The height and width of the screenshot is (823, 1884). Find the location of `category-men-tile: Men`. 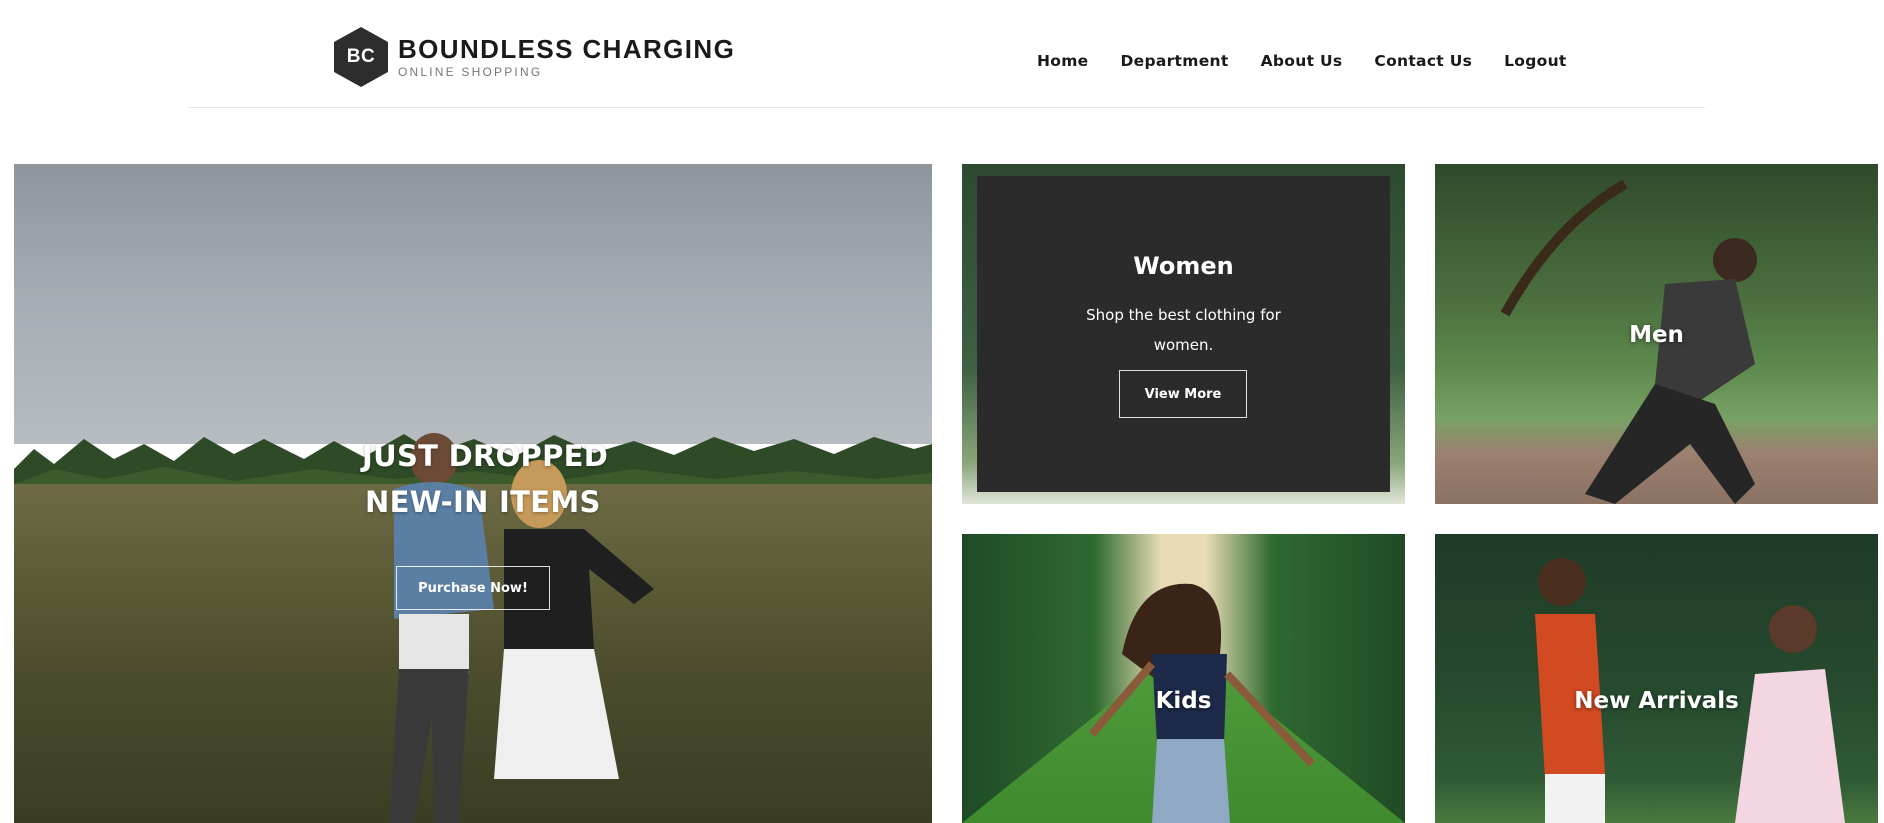

category-men-tile: Men is located at coordinates (1656, 334).